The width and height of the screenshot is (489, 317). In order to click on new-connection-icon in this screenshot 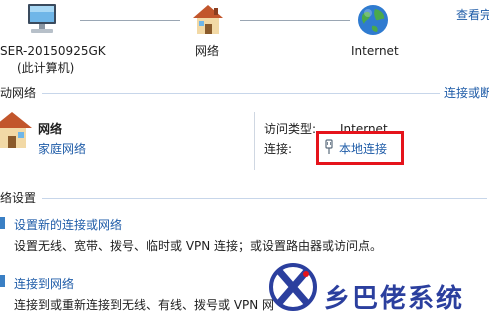, I will do `click(3, 223)`.